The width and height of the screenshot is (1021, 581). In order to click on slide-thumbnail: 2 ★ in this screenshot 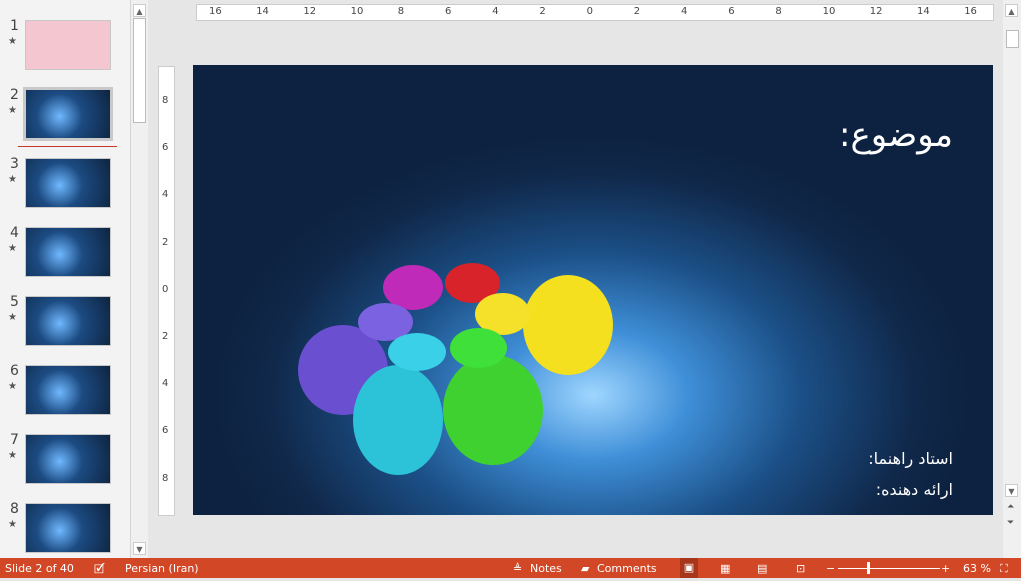, I will do `click(65, 118)`.